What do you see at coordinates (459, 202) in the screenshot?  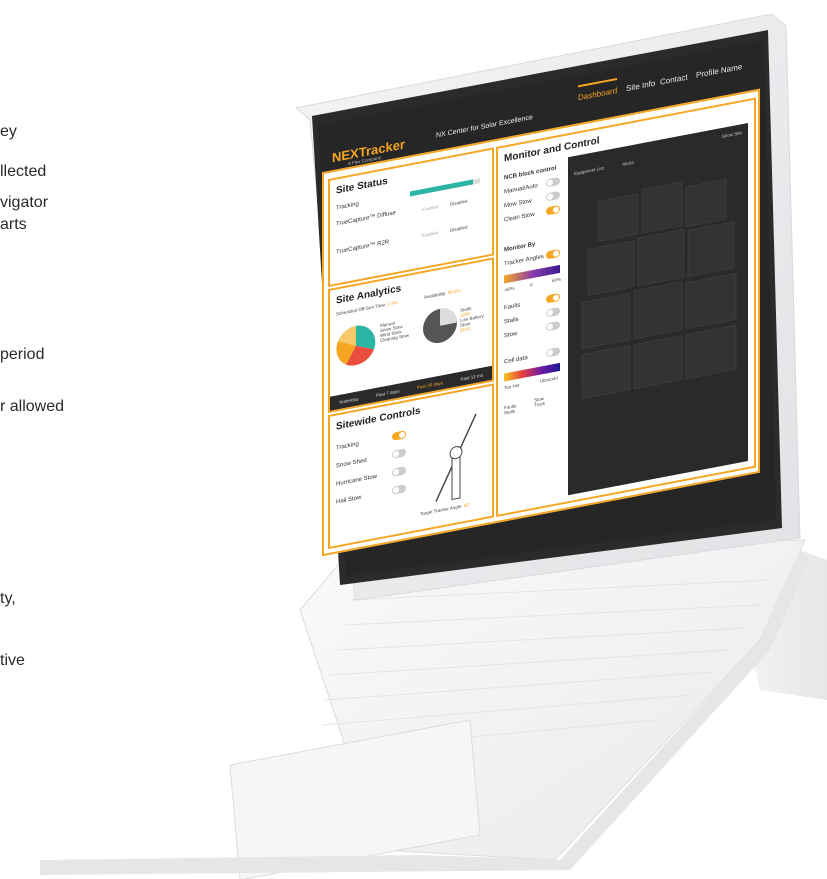 I see `diffuse-disabled: Disabled` at bounding box center [459, 202].